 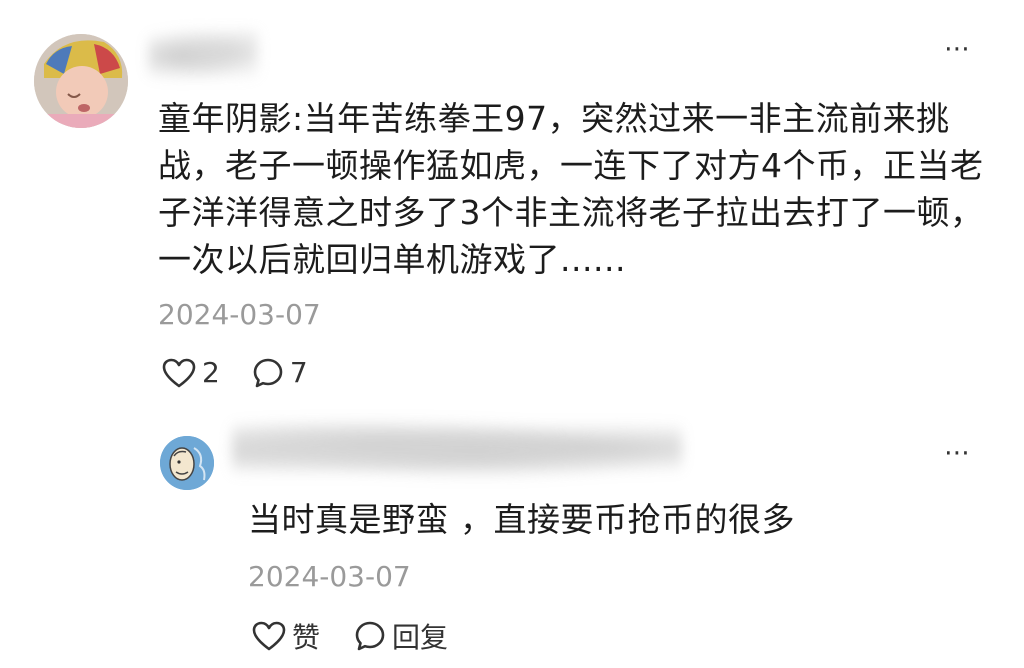 I want to click on reply-more-options-button: ⋯, so click(x=957, y=453).